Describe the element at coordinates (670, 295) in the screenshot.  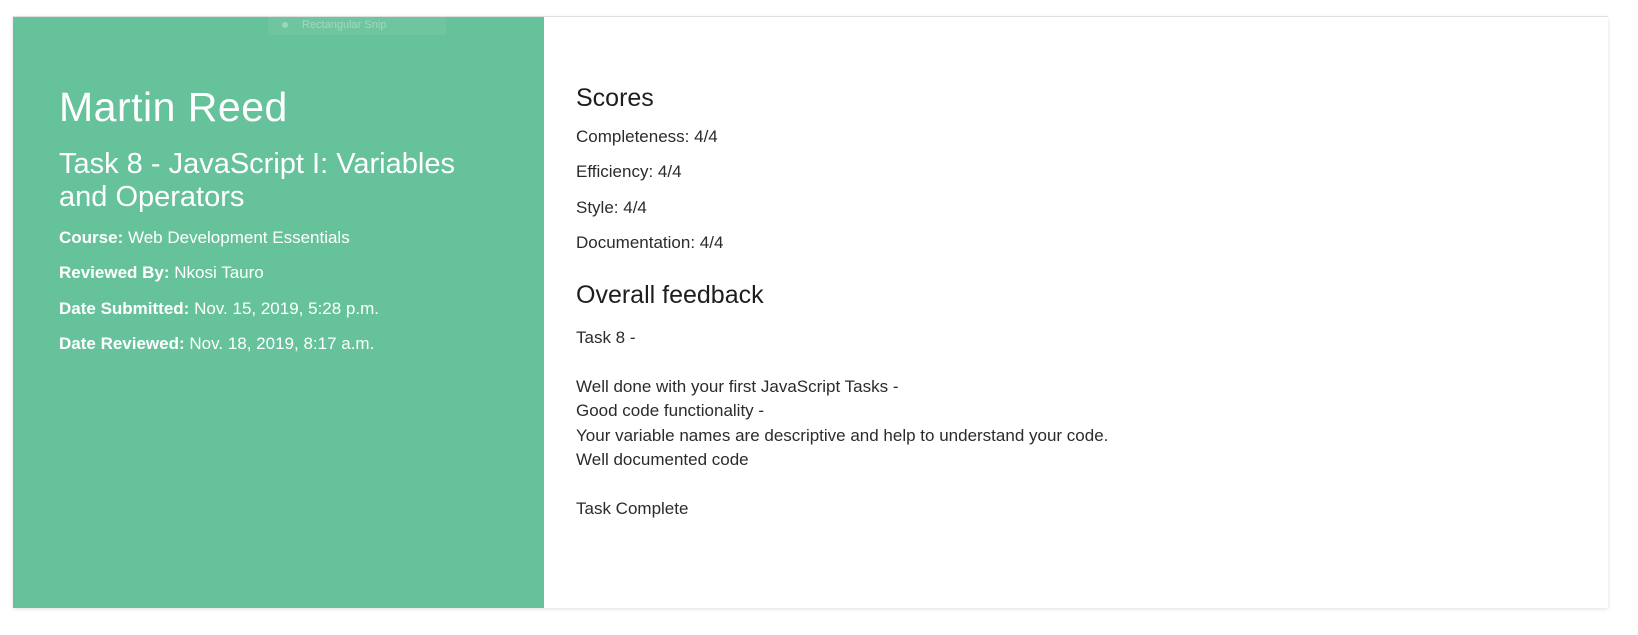
I see `feedback-title: Overall feedback` at that location.